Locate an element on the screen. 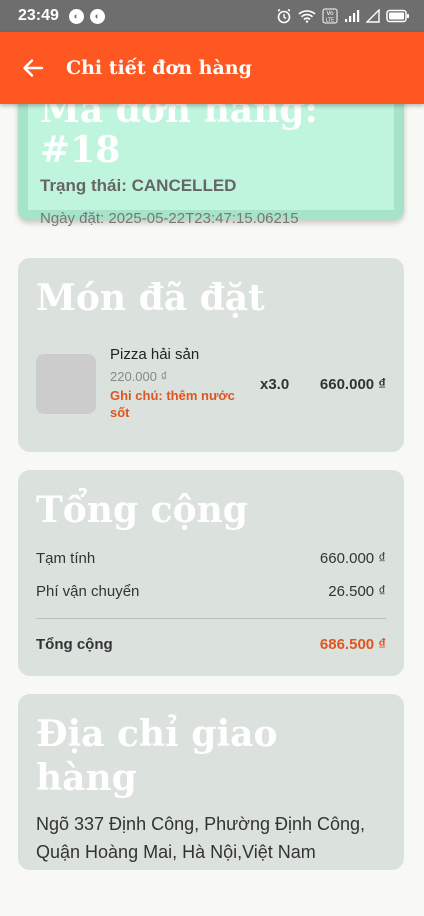 Image resolution: width=424 pixels, height=916 pixels. alarm-icon is located at coordinates (284, 16).